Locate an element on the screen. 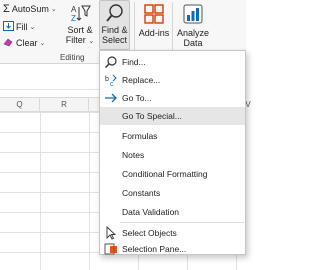 This screenshot has width=320, height=270. eraser-icon is located at coordinates (8, 43).